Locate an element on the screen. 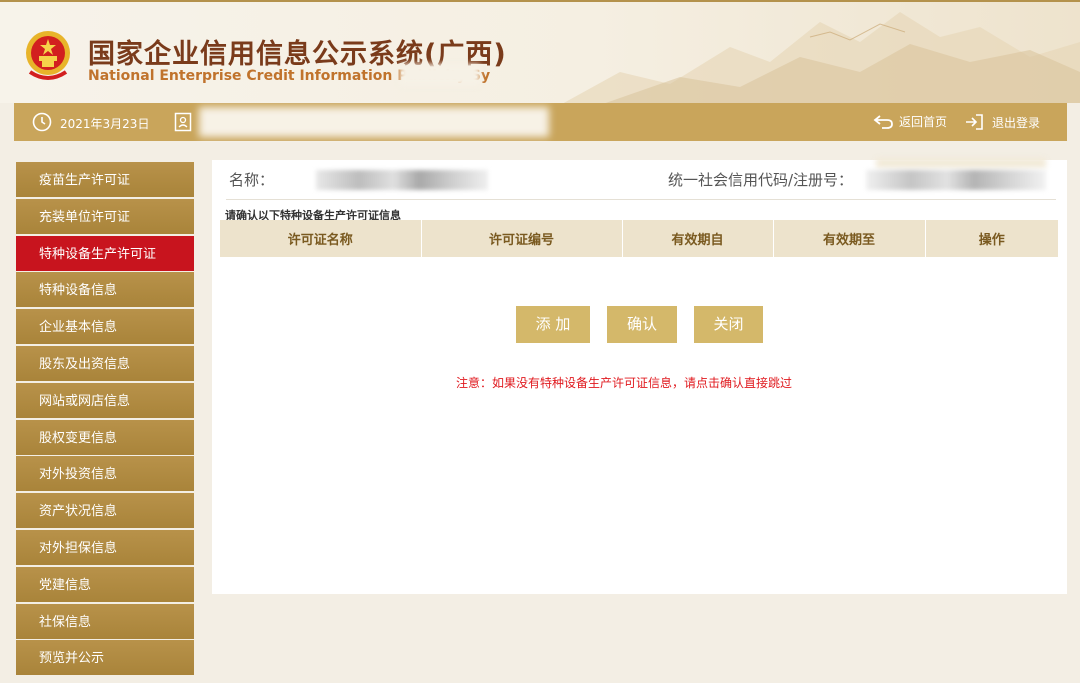  sidebar-item-filling-unit-license: 充装单位许可证 is located at coordinates (105, 216).